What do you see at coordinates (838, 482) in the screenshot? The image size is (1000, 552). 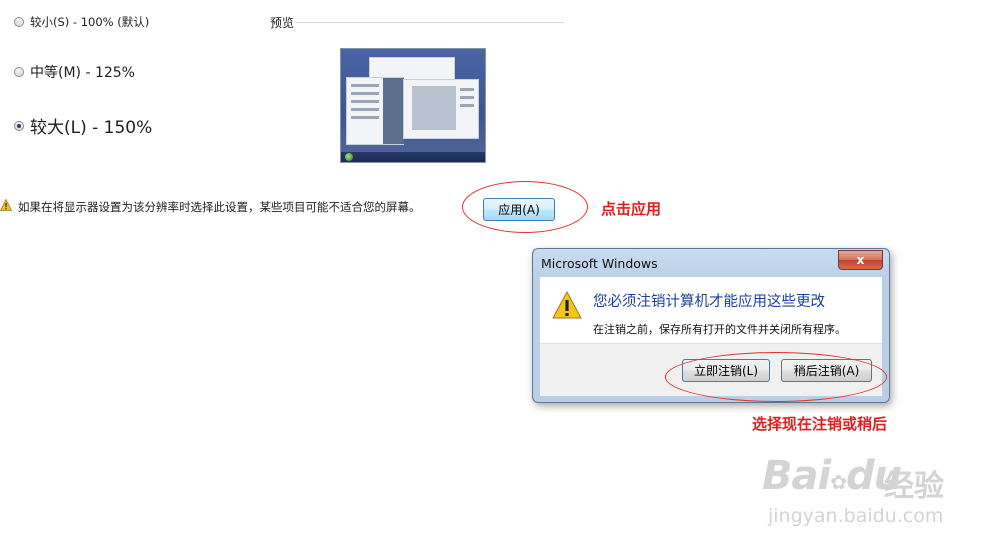 I see `paw-icon: ✿` at bounding box center [838, 482].